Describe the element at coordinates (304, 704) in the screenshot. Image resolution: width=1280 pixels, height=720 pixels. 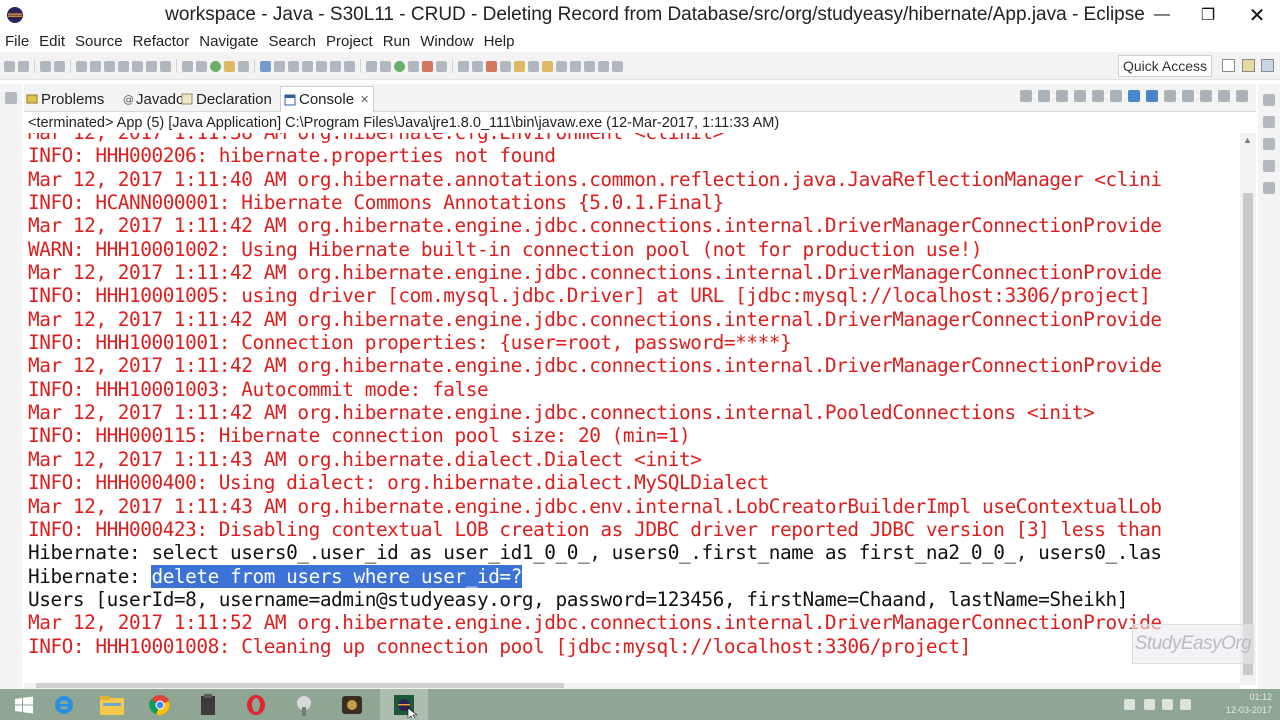
I see `taskbar-tools` at that location.